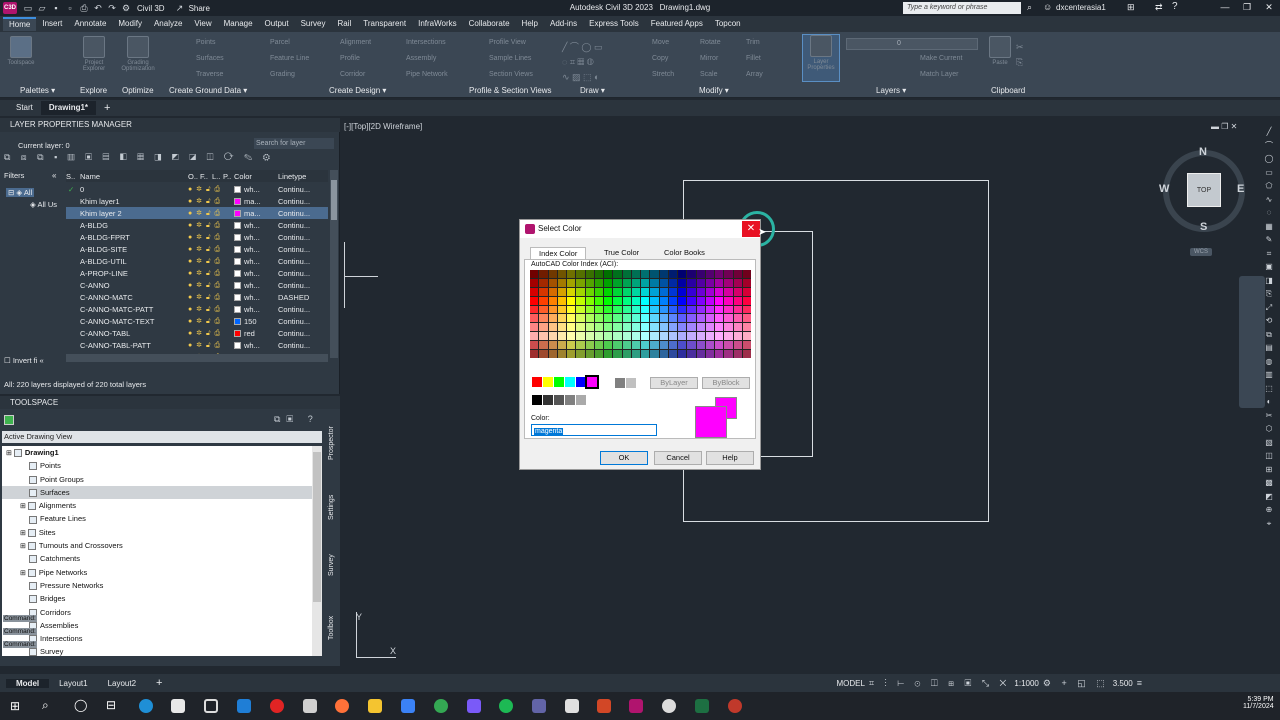 The height and width of the screenshot is (720, 1280). What do you see at coordinates (1247, 7) in the screenshot?
I see `restore-icon: ❐` at bounding box center [1247, 7].